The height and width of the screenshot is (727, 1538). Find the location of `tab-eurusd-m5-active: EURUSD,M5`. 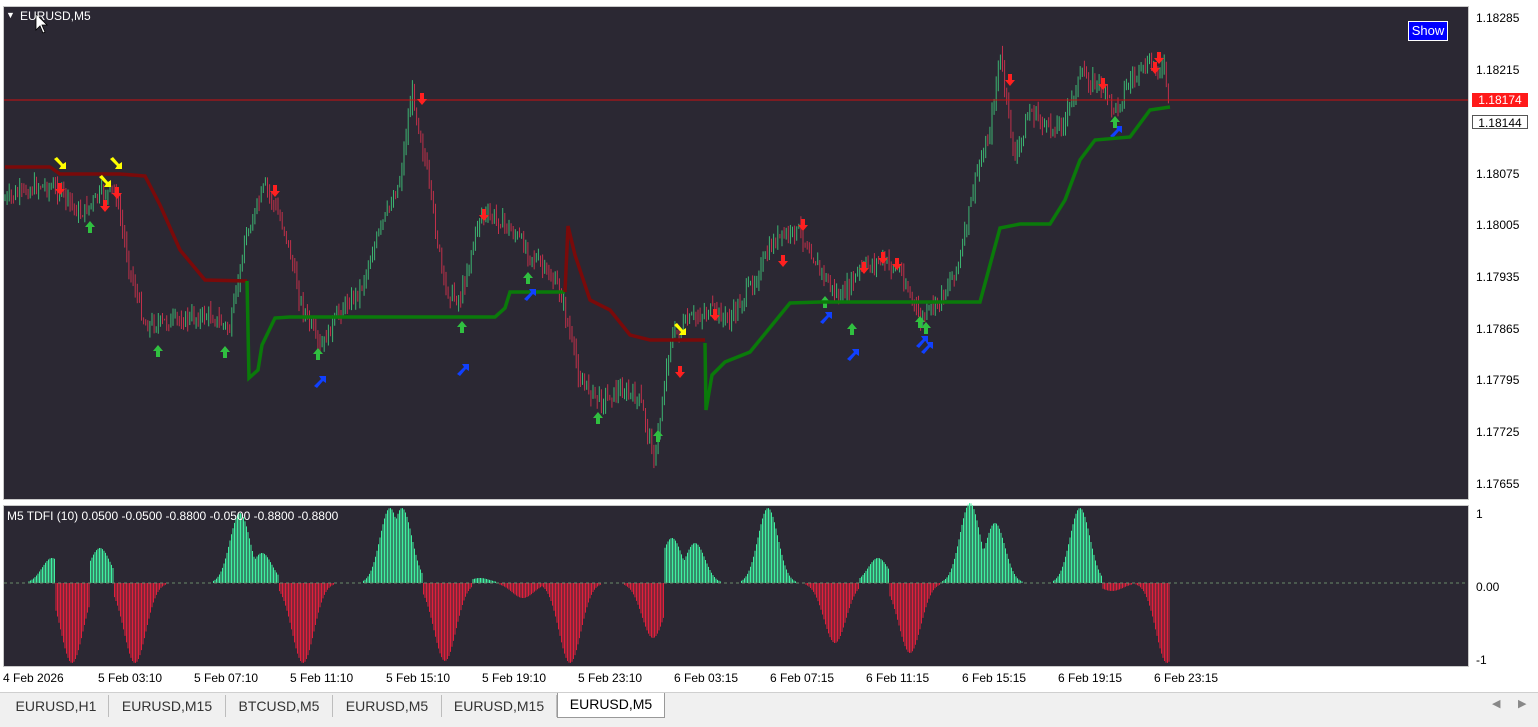

tab-eurusd-m5-active: EURUSD,M5 is located at coordinates (611, 705).